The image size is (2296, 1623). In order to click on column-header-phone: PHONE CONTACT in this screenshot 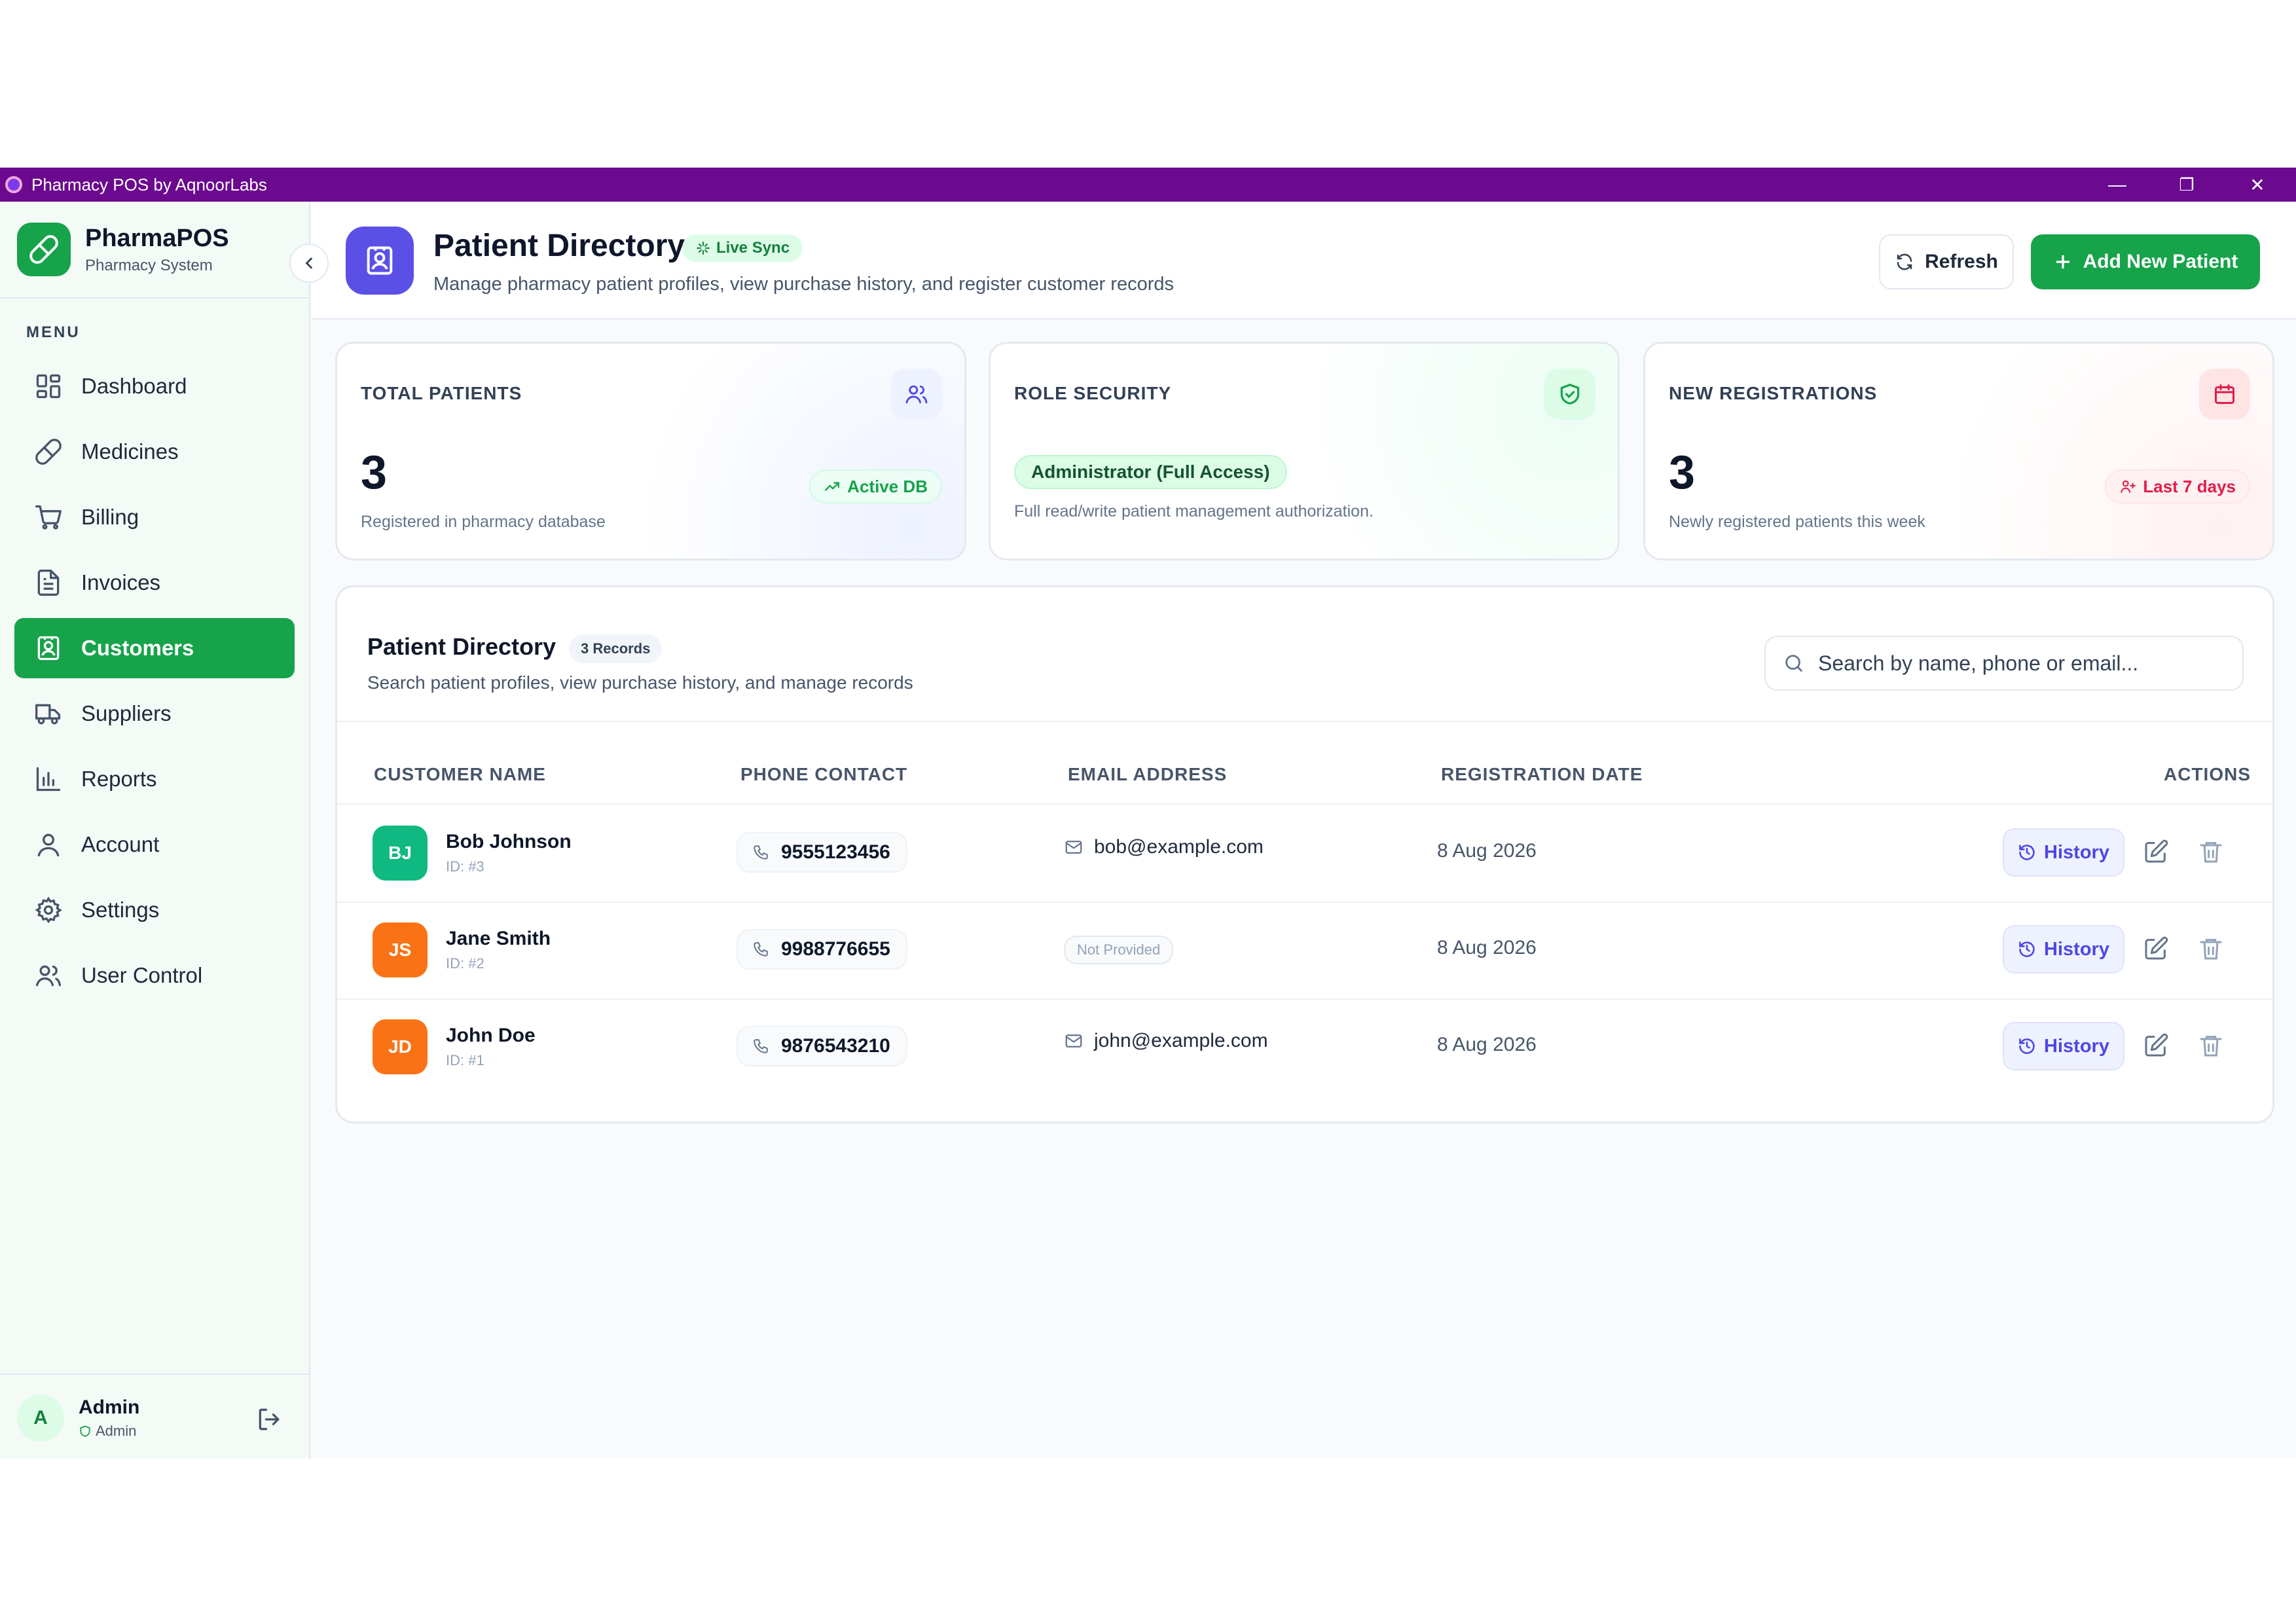, I will do `click(824, 774)`.